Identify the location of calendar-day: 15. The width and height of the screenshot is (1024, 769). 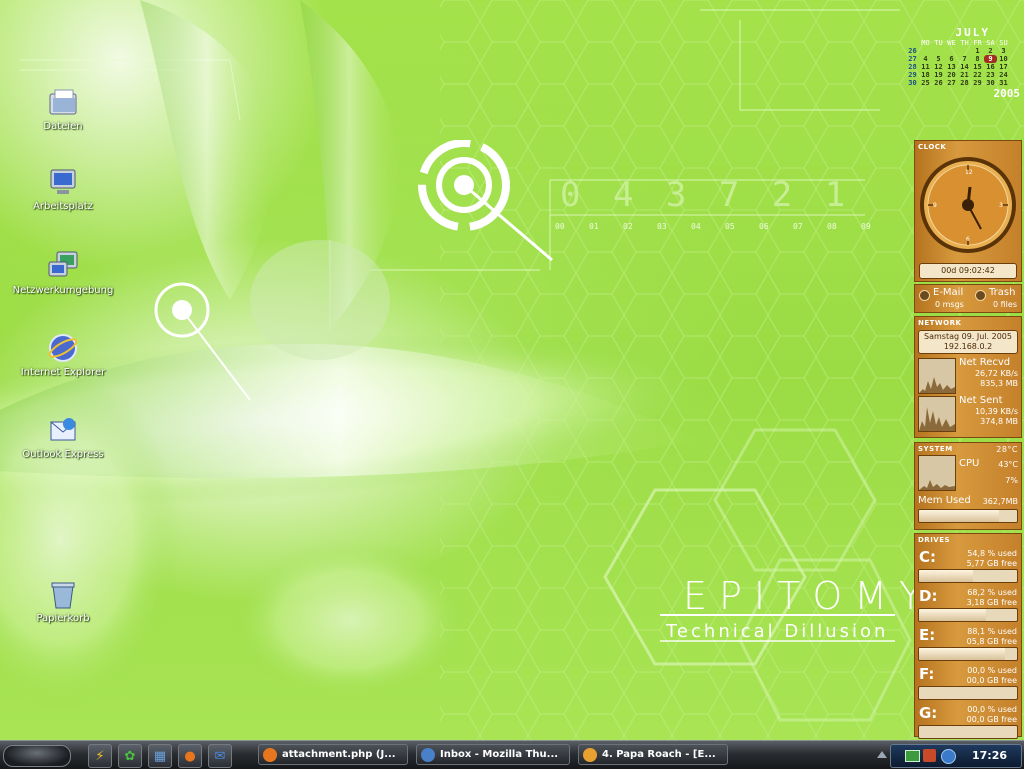
(977, 67).